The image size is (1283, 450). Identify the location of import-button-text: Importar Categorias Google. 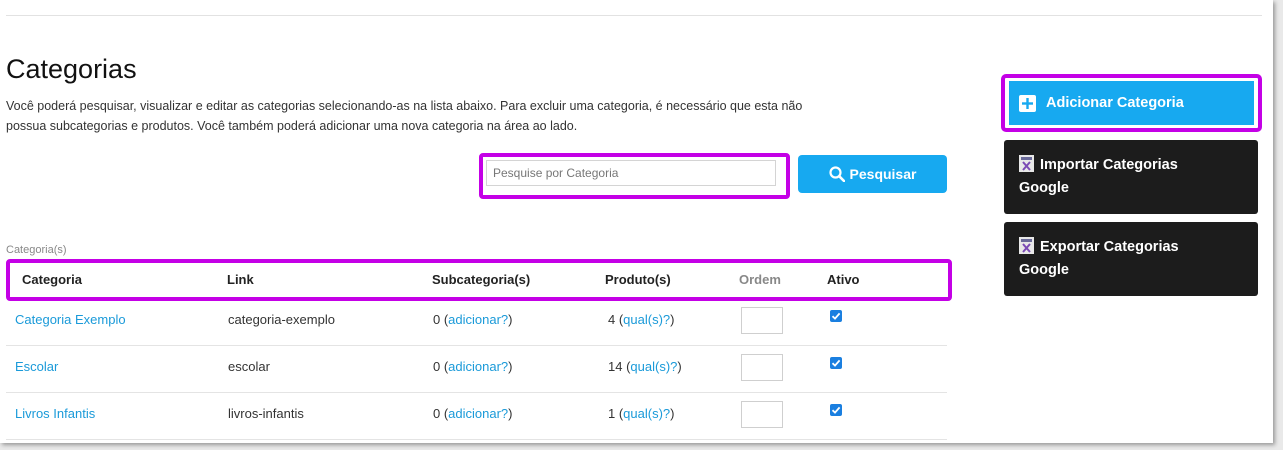
(1134, 177).